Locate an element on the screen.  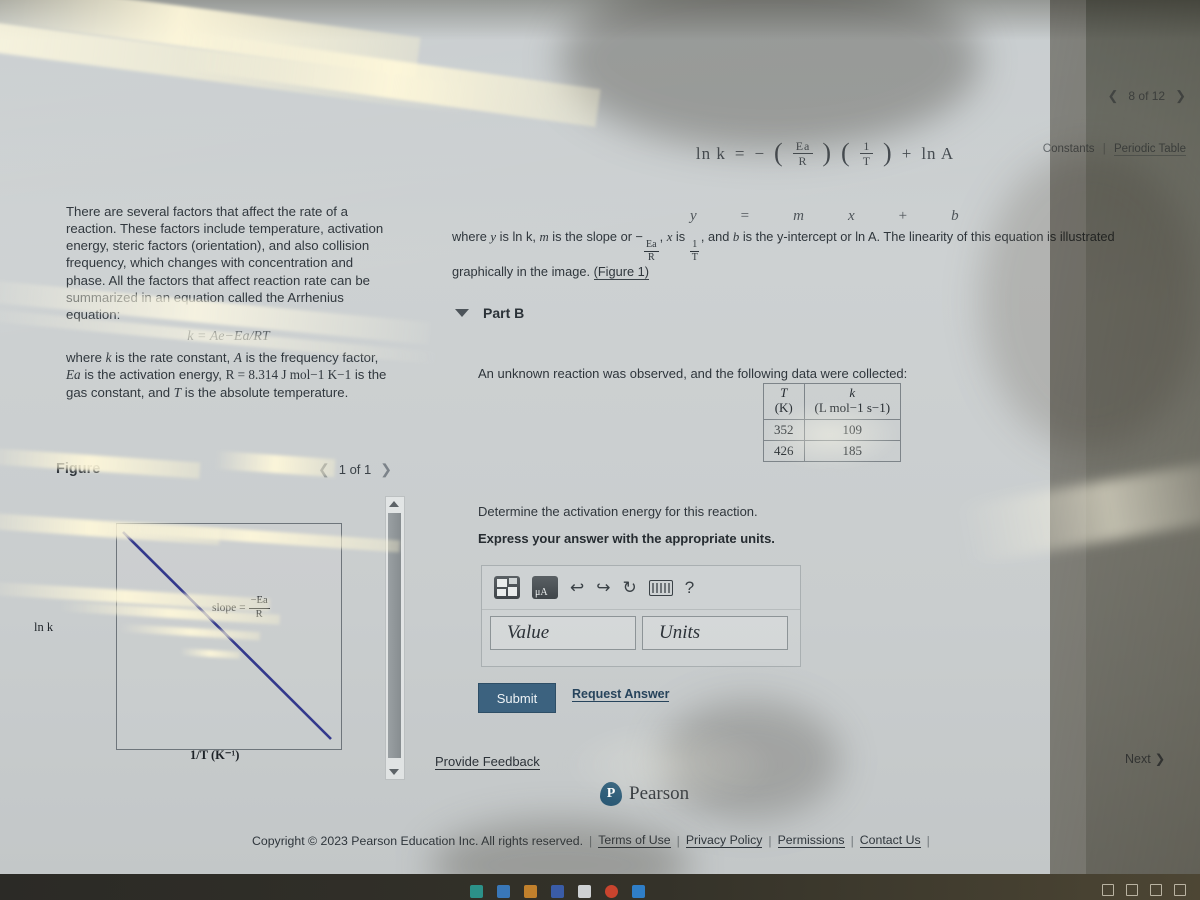
part-b-header: Part B is located at coordinates (489, 313).